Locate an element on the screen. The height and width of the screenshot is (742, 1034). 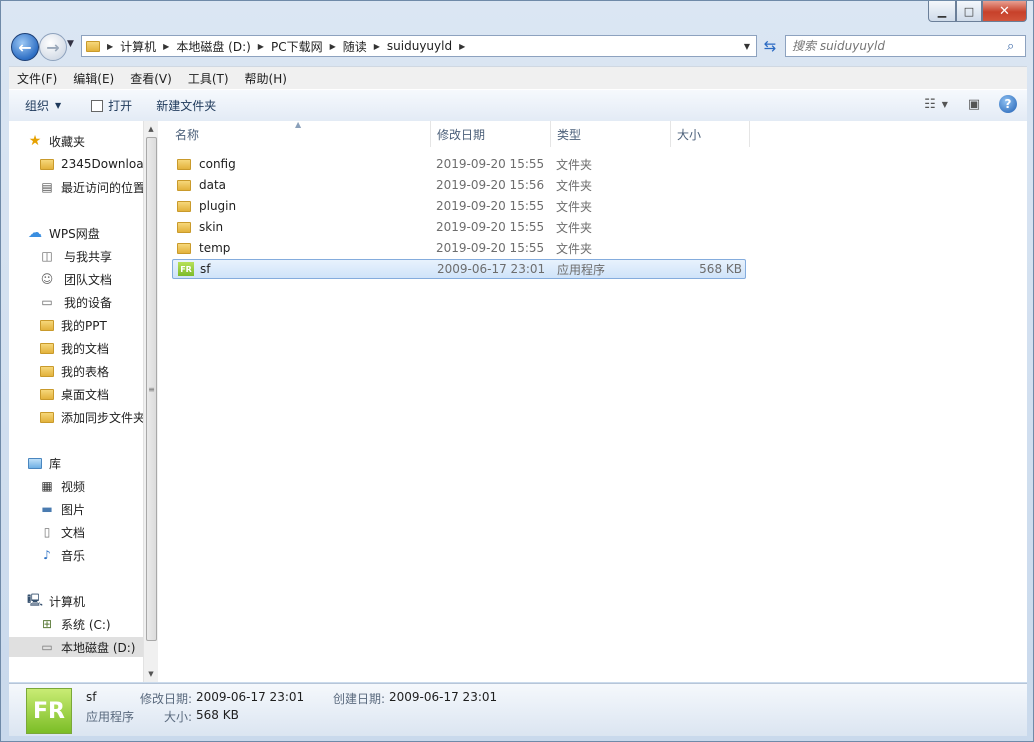
minimize-icon: ▁ is located at coordinates (942, 11).